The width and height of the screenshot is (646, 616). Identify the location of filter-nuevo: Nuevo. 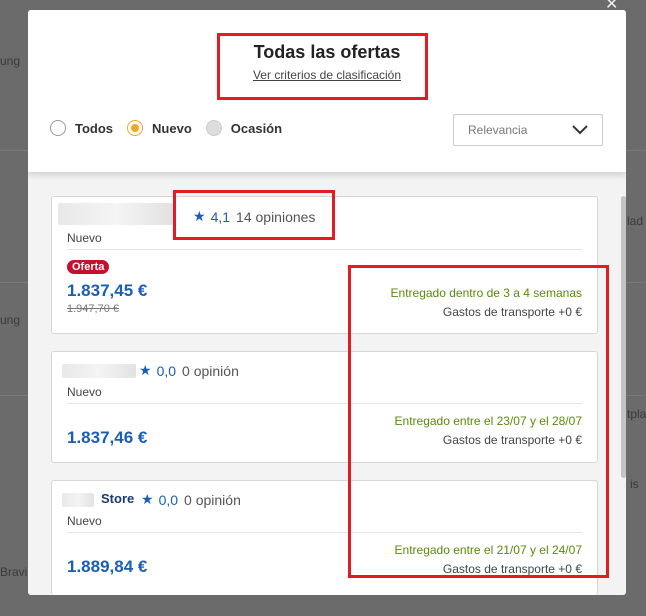
(159, 128).